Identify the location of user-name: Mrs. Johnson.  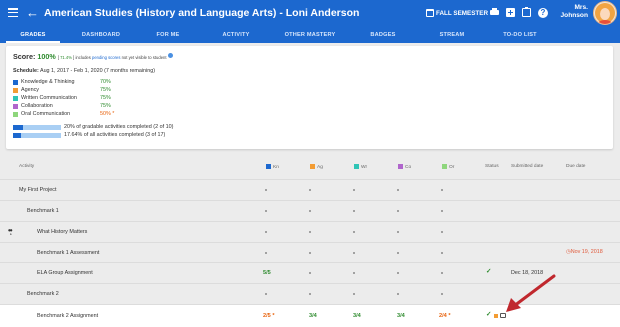
(574, 12).